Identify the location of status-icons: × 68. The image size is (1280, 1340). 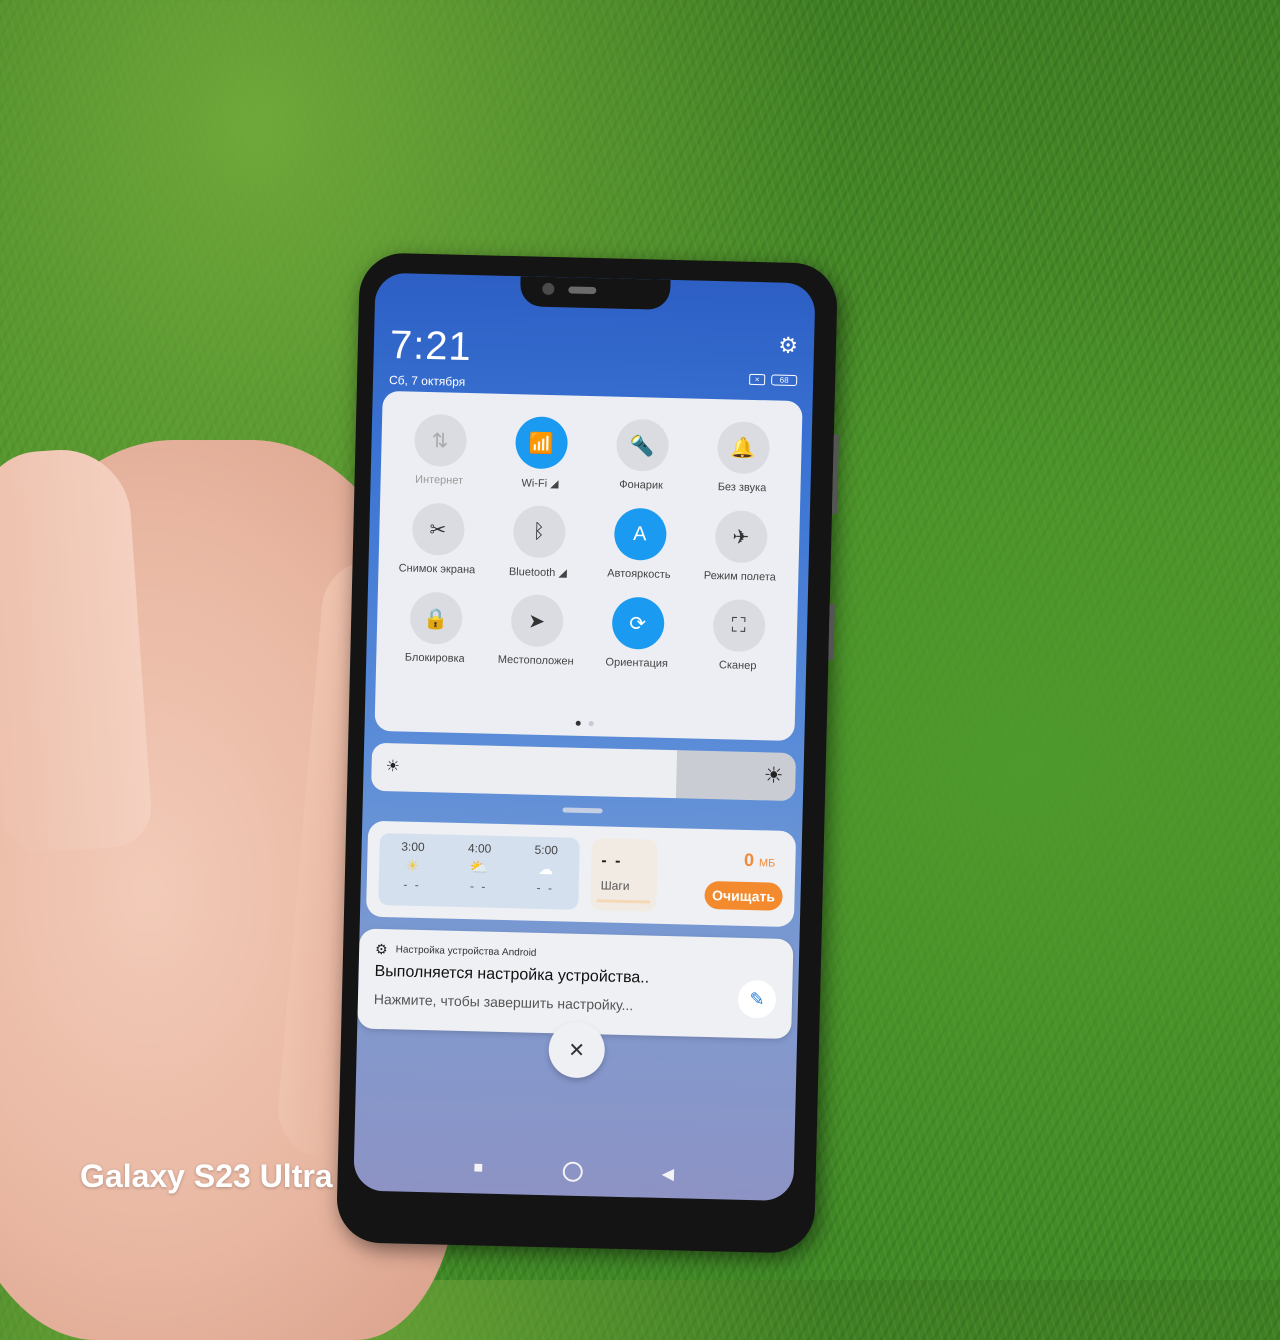
(773, 380).